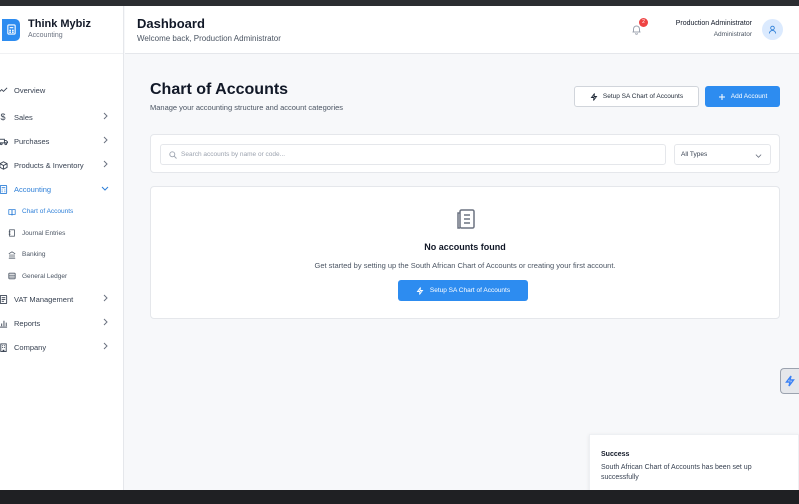 The height and width of the screenshot is (504, 799). What do you see at coordinates (59, 24) in the screenshot?
I see `brand-name: Think Mybiz` at bounding box center [59, 24].